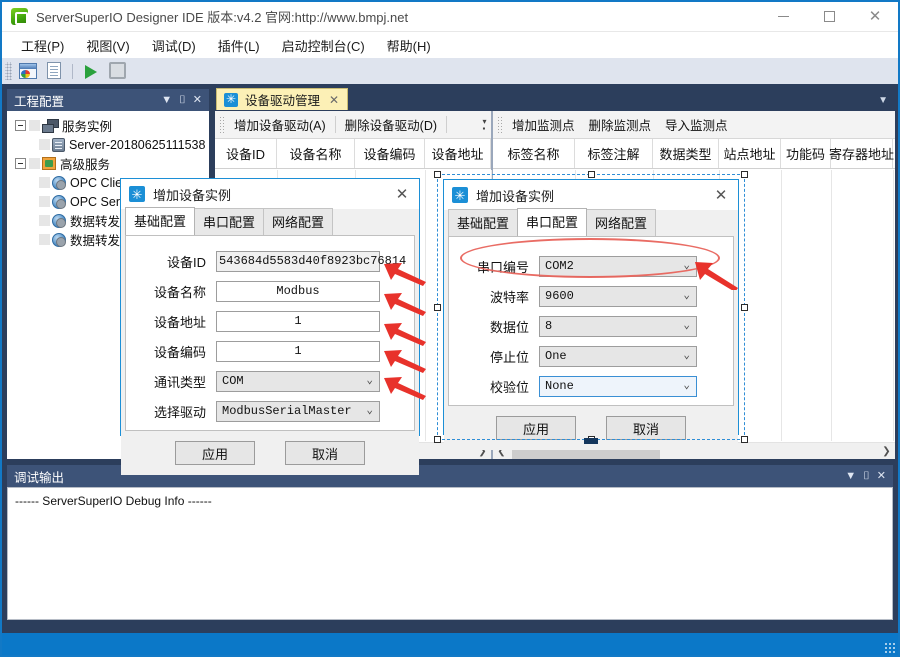  Describe the element at coordinates (500, 124) in the screenshot. I see `tag-toolbar-grip` at that location.